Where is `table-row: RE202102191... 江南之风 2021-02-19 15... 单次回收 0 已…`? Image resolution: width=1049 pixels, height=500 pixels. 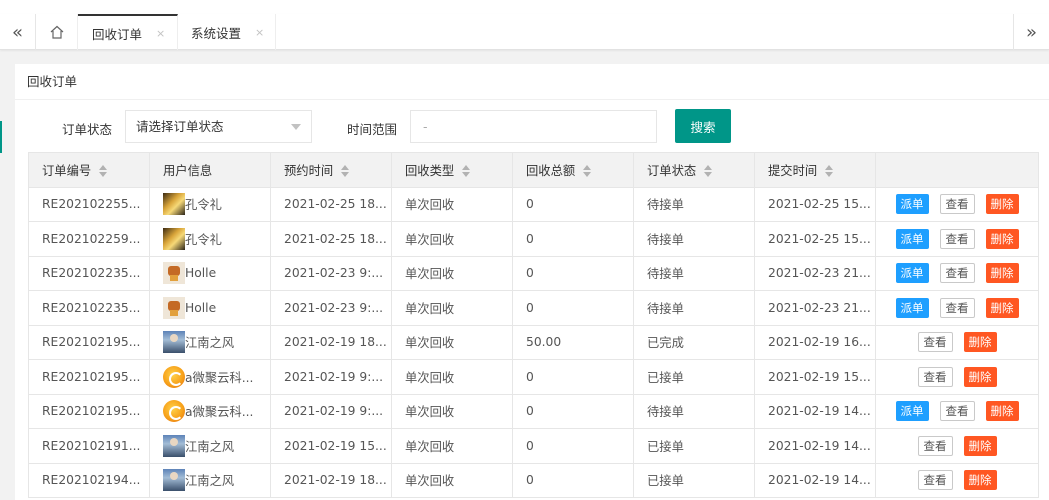 table-row: RE202102191... 江南之风 2021-02-19 15... 单次回收 0 已… is located at coordinates (533, 446).